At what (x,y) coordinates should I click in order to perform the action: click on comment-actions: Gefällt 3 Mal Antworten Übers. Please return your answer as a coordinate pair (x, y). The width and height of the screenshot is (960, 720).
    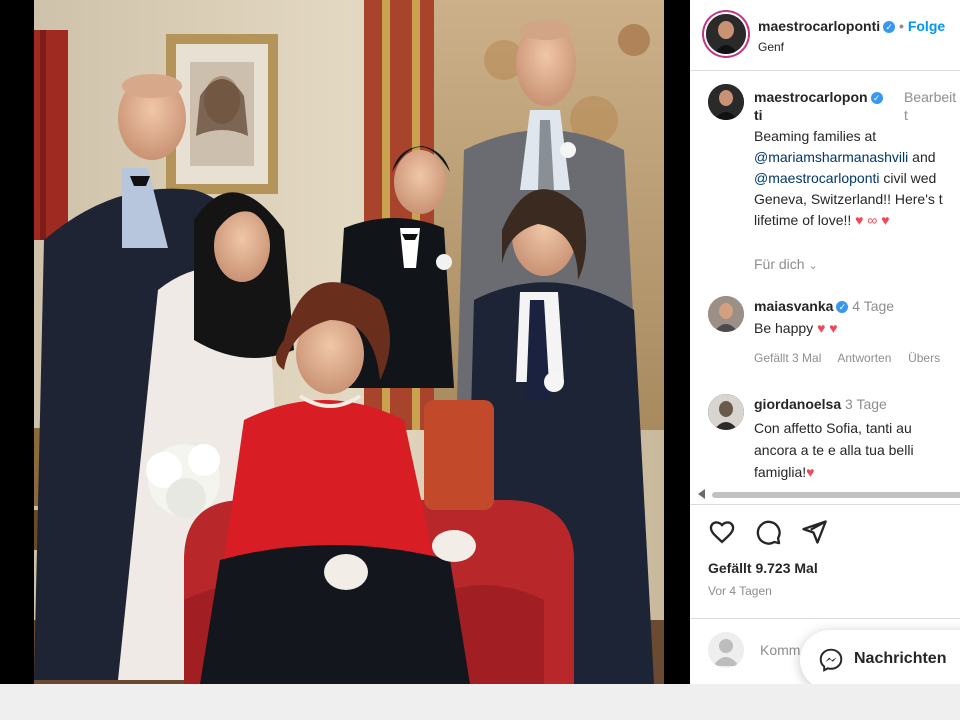
    Looking at the image, I should click on (847, 358).